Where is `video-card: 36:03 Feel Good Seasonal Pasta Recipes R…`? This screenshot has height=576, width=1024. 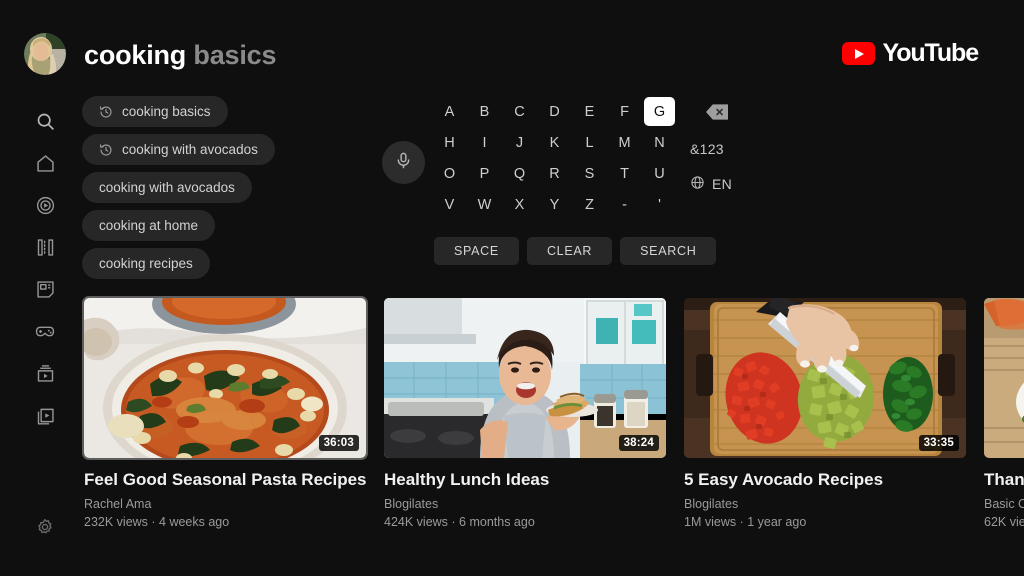 video-card: 36:03 Feel Good Seasonal Pasta Recipes R… is located at coordinates (225, 413).